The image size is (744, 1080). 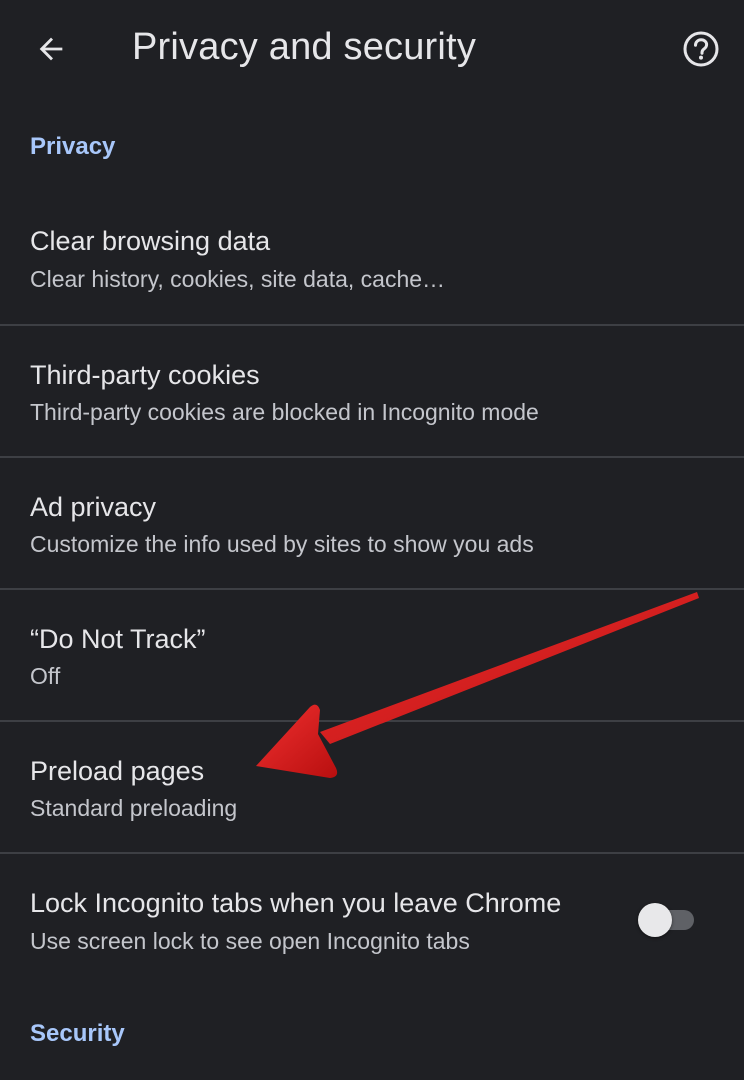 What do you see at coordinates (134, 808) in the screenshot?
I see `row-subtitle: Standard preloading` at bounding box center [134, 808].